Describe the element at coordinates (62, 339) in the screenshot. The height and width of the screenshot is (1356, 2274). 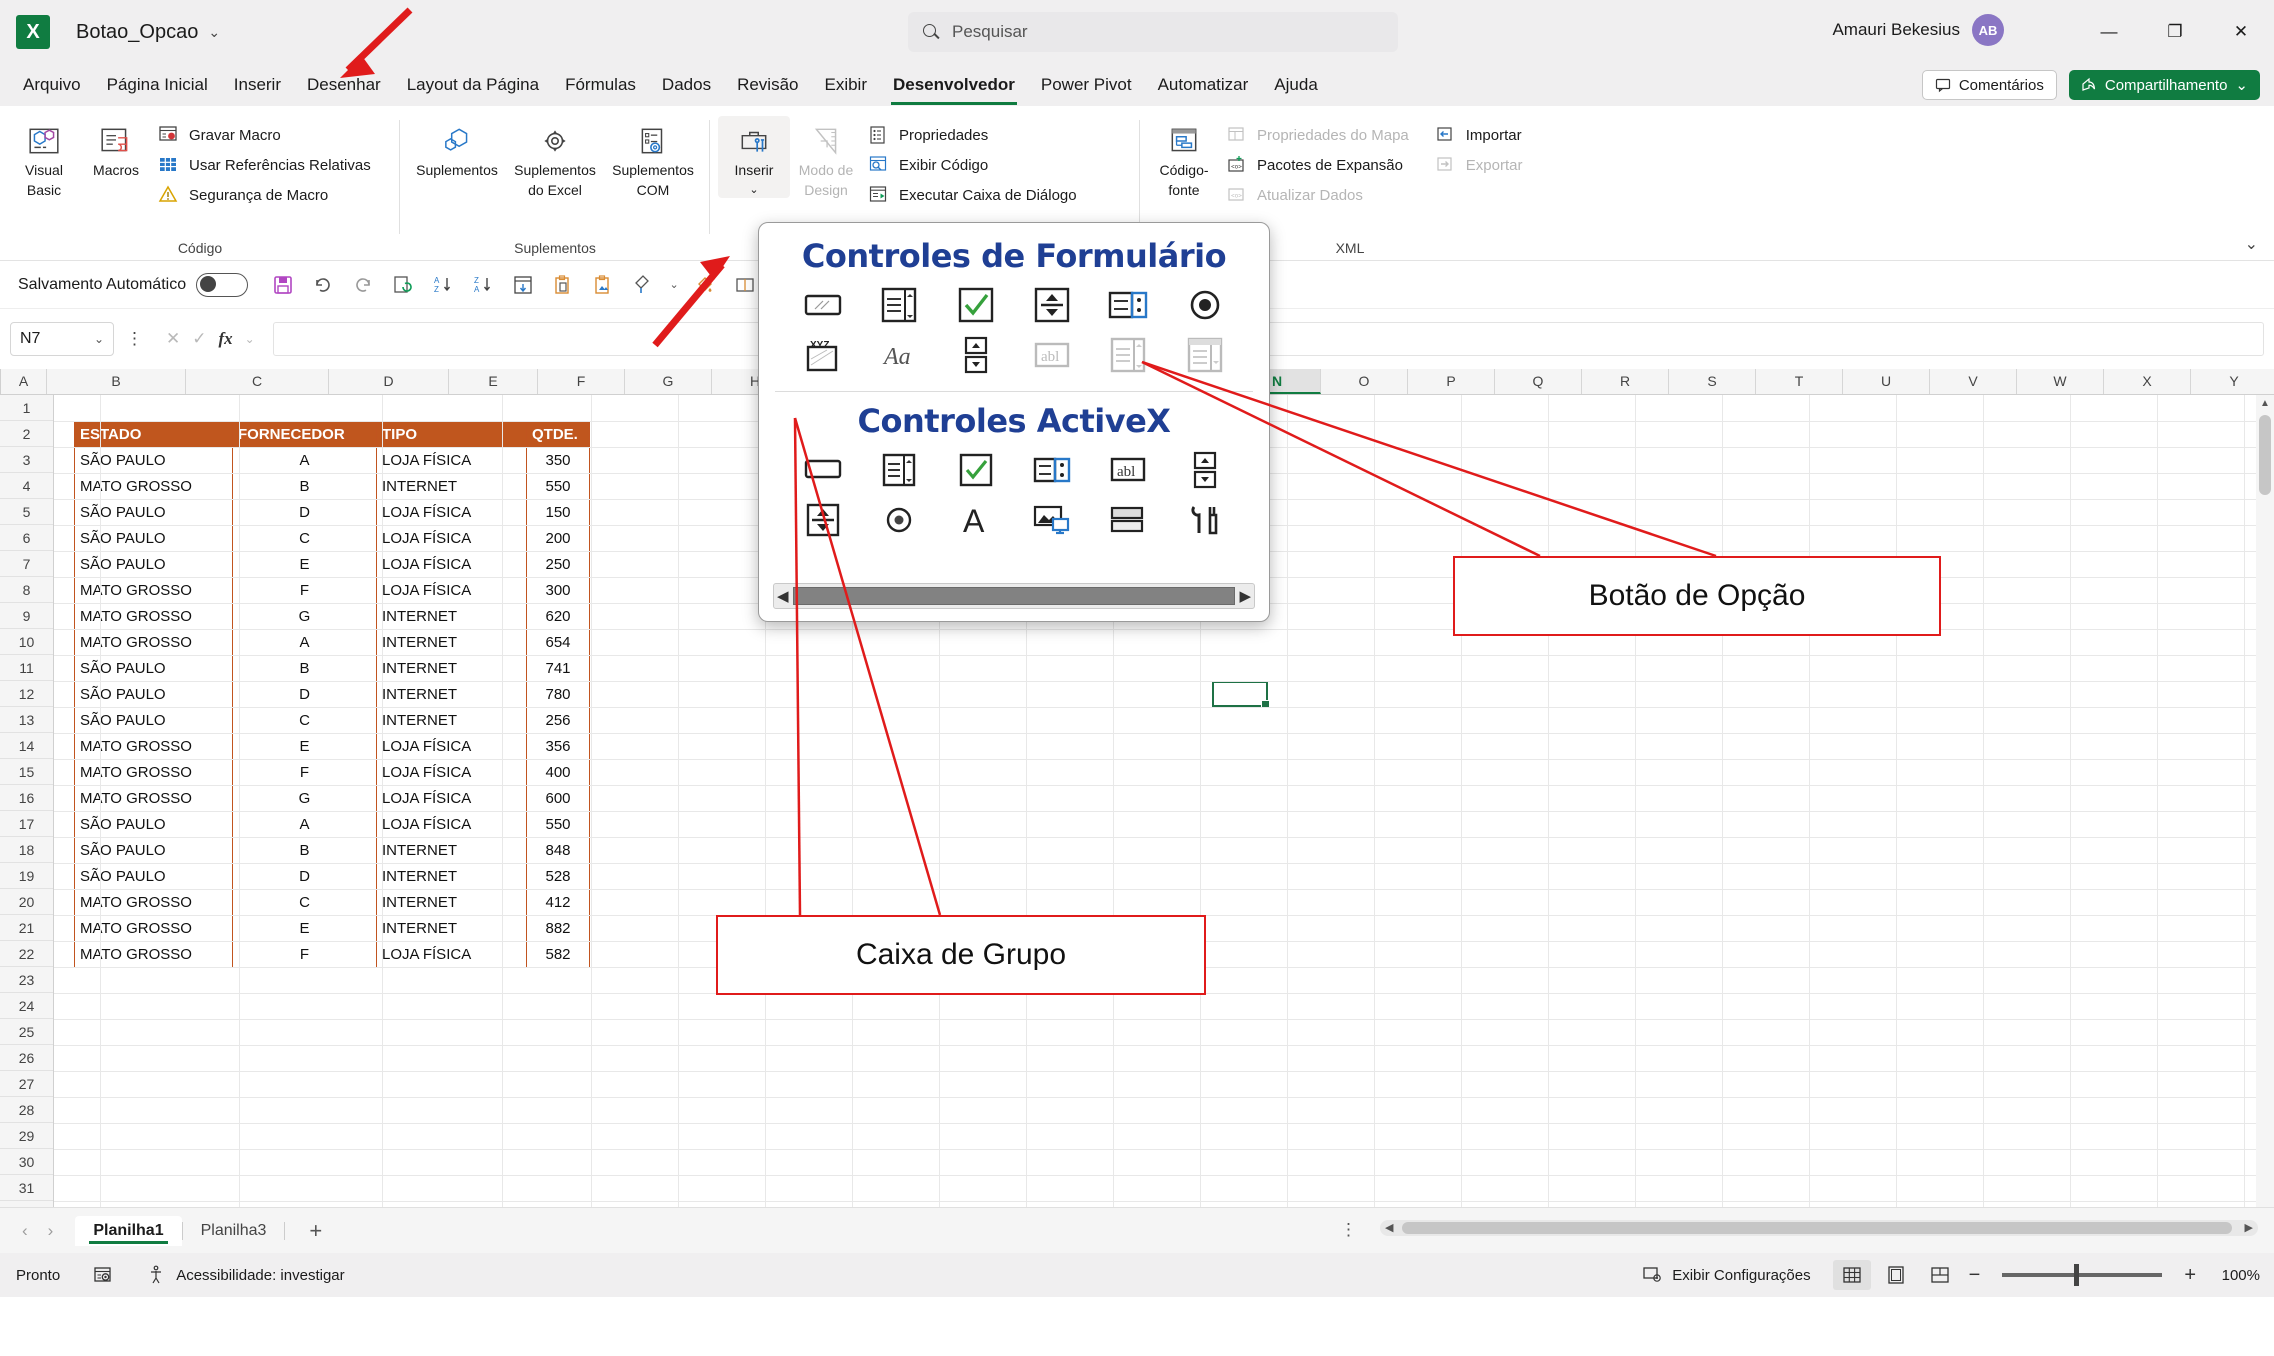
I see `name-box: N7 ⌄` at that location.